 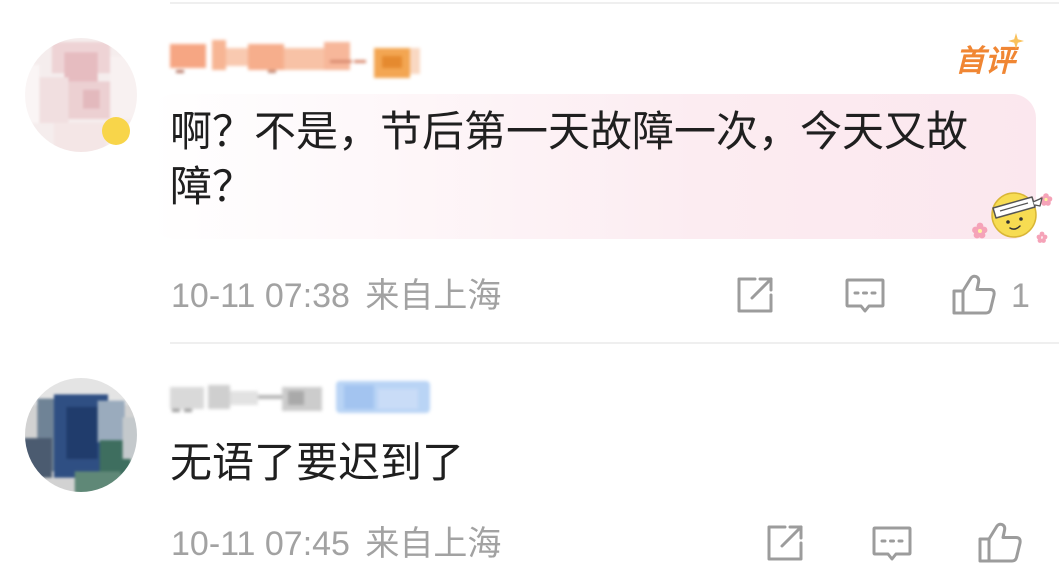 I want to click on comment-time: 10-11 07:38, so click(x=260, y=296).